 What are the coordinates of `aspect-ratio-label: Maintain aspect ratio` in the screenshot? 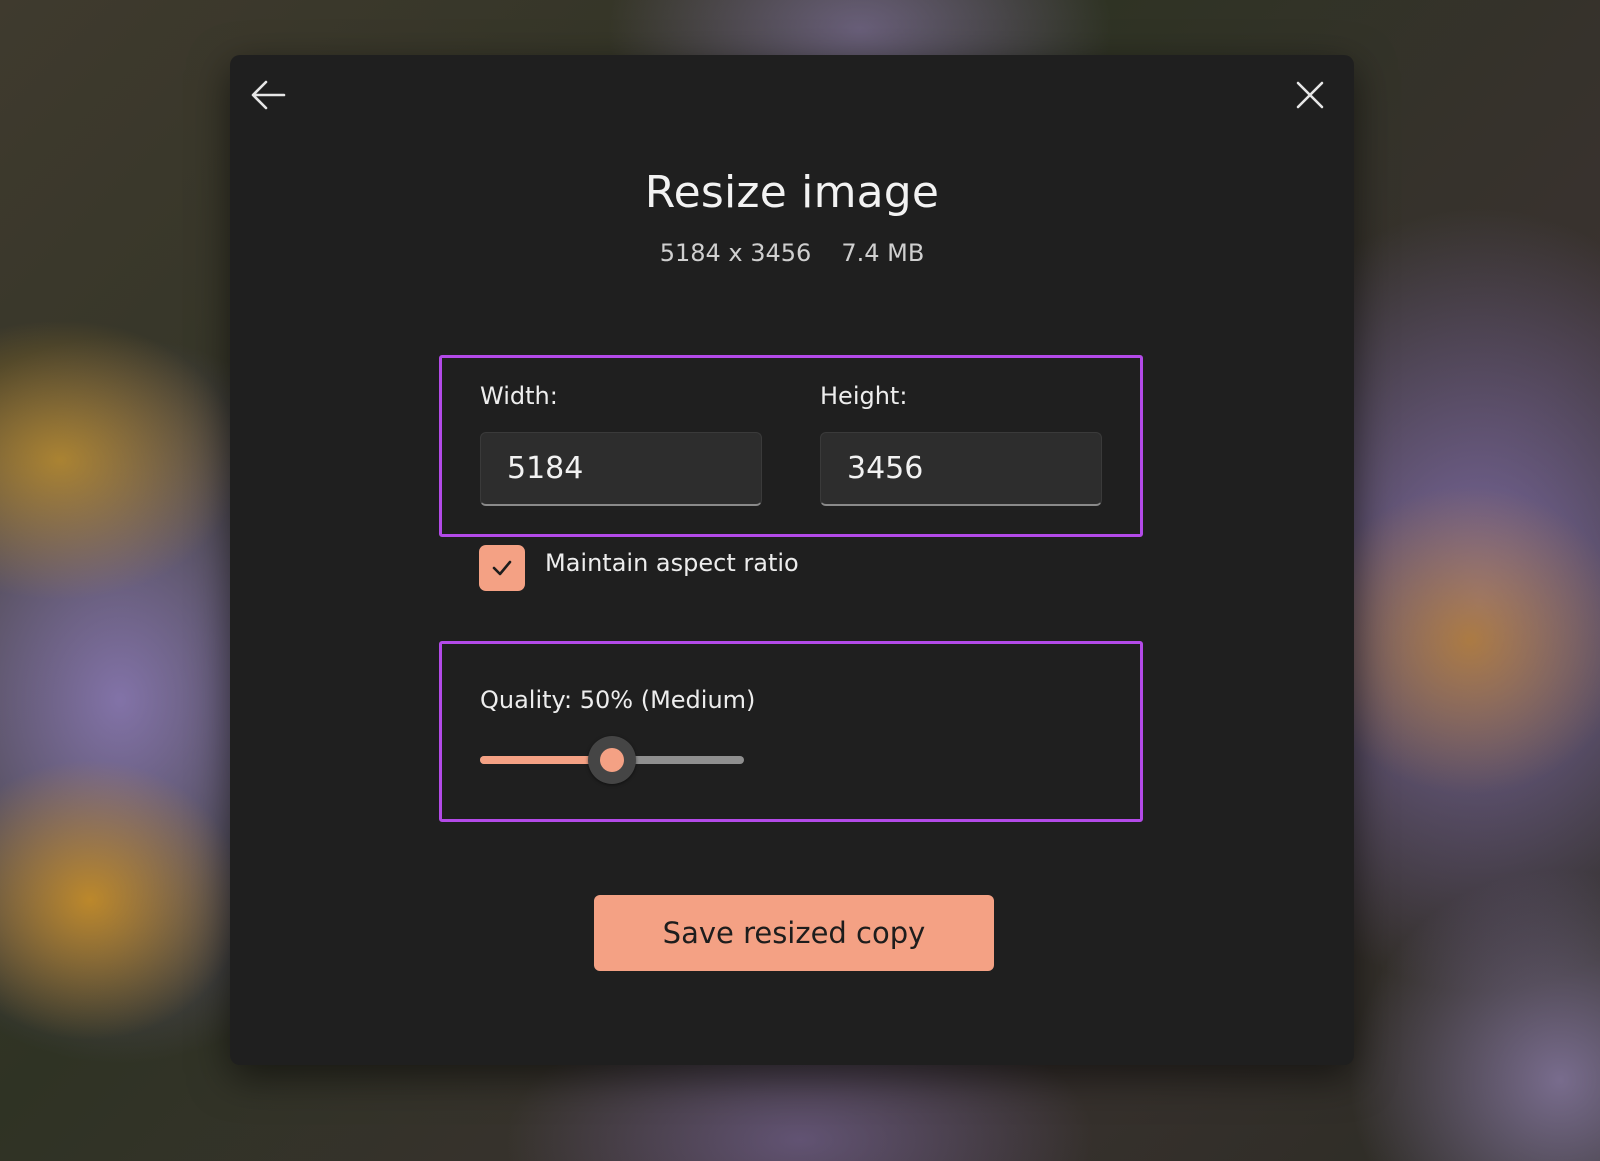 It's located at (672, 563).